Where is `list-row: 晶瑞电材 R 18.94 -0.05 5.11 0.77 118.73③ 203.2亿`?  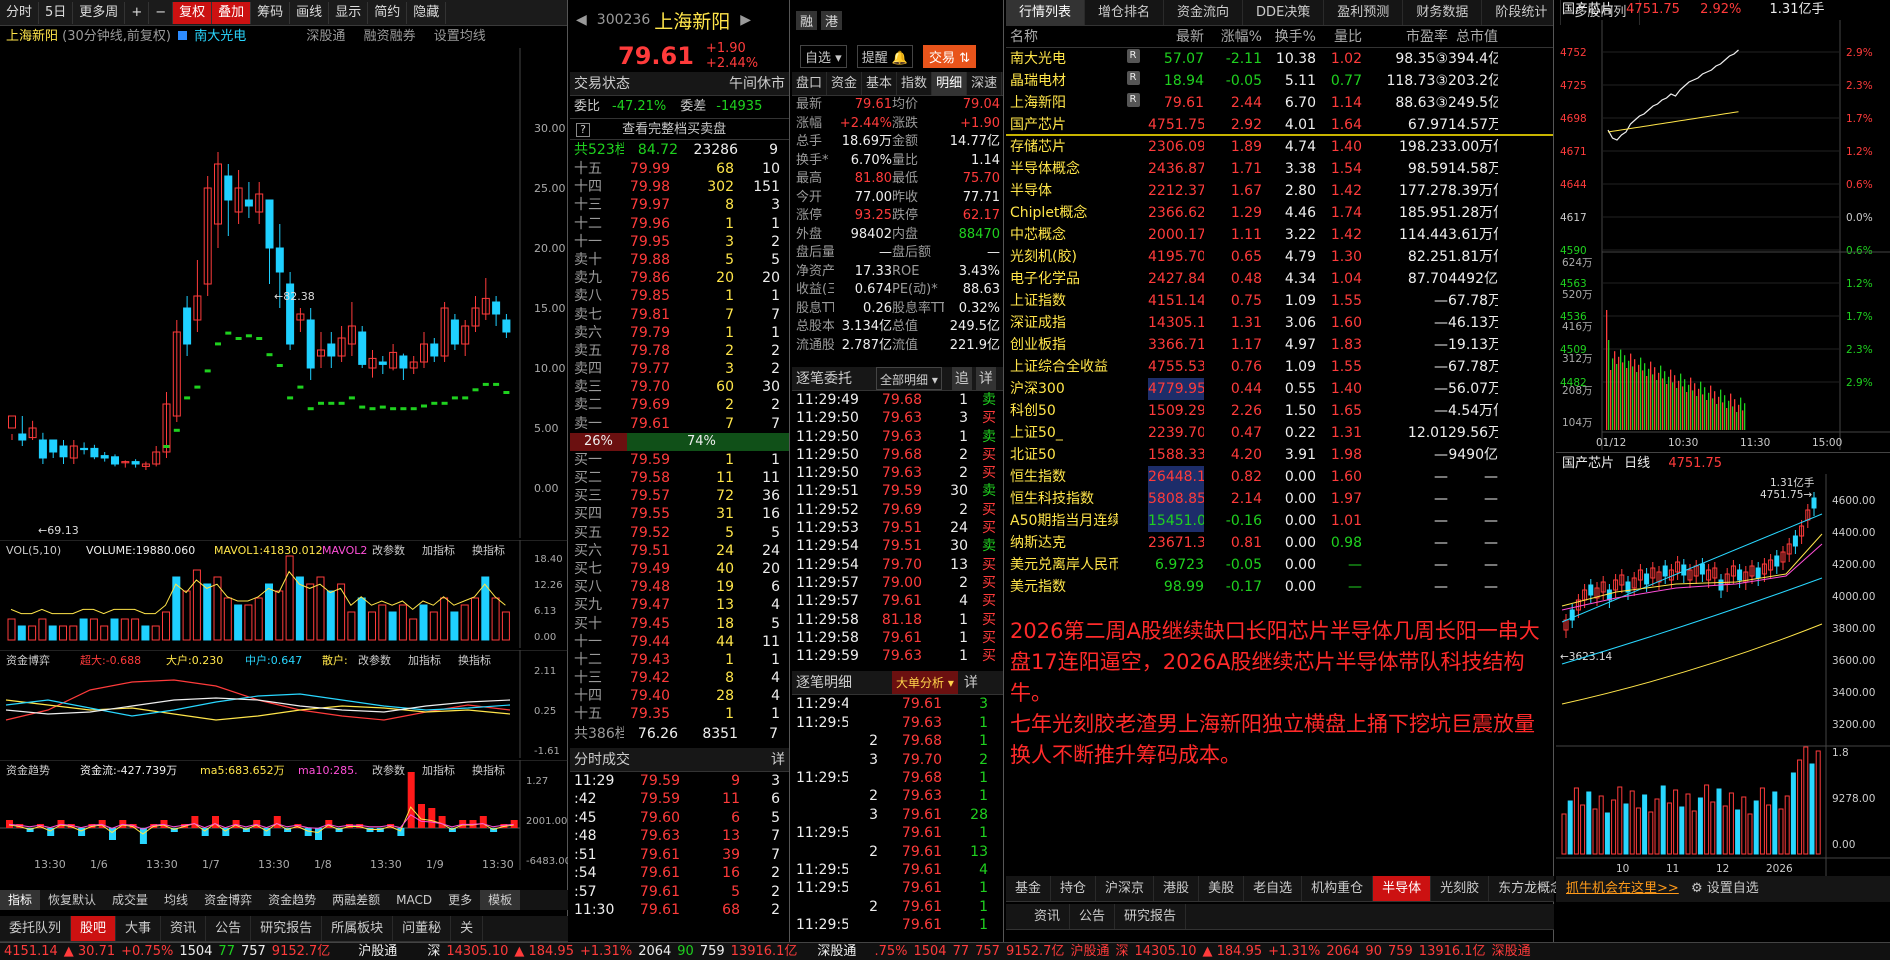
list-row: 晶瑞电材 R 18.94 -0.05 5.11 0.77 118.73③ 203.2亿 is located at coordinates (1279, 81).